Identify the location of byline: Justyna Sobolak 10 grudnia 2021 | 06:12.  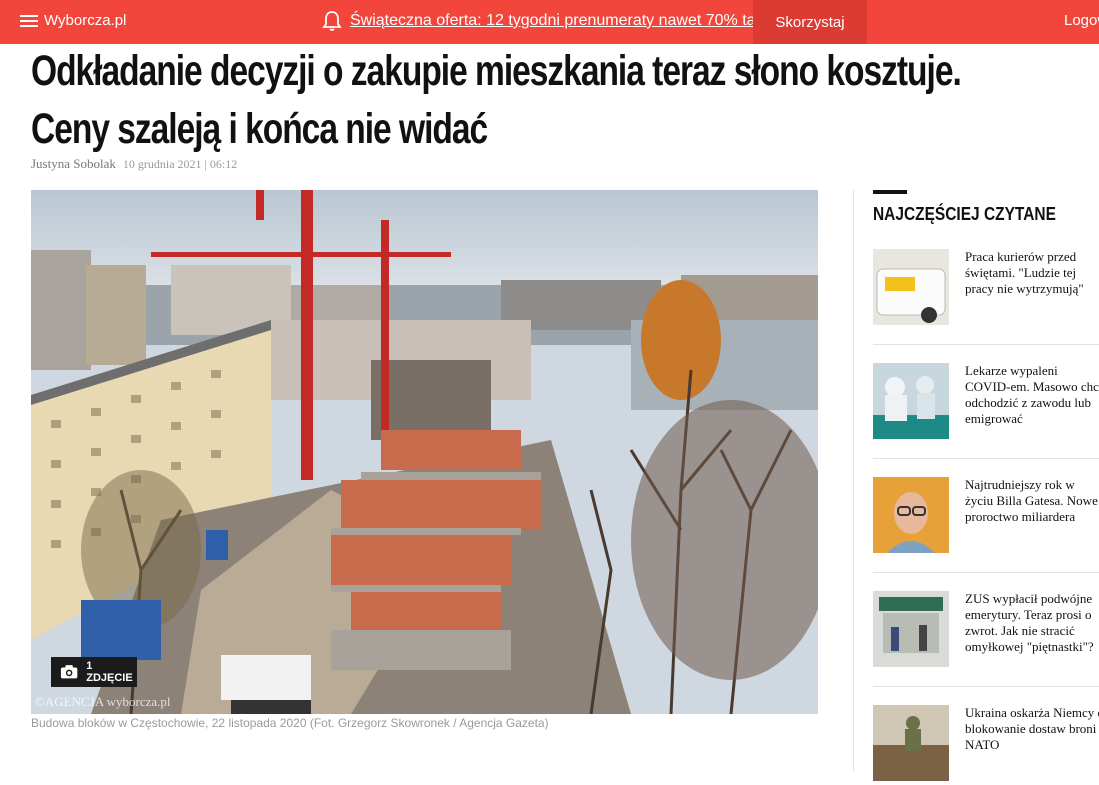
(134, 164).